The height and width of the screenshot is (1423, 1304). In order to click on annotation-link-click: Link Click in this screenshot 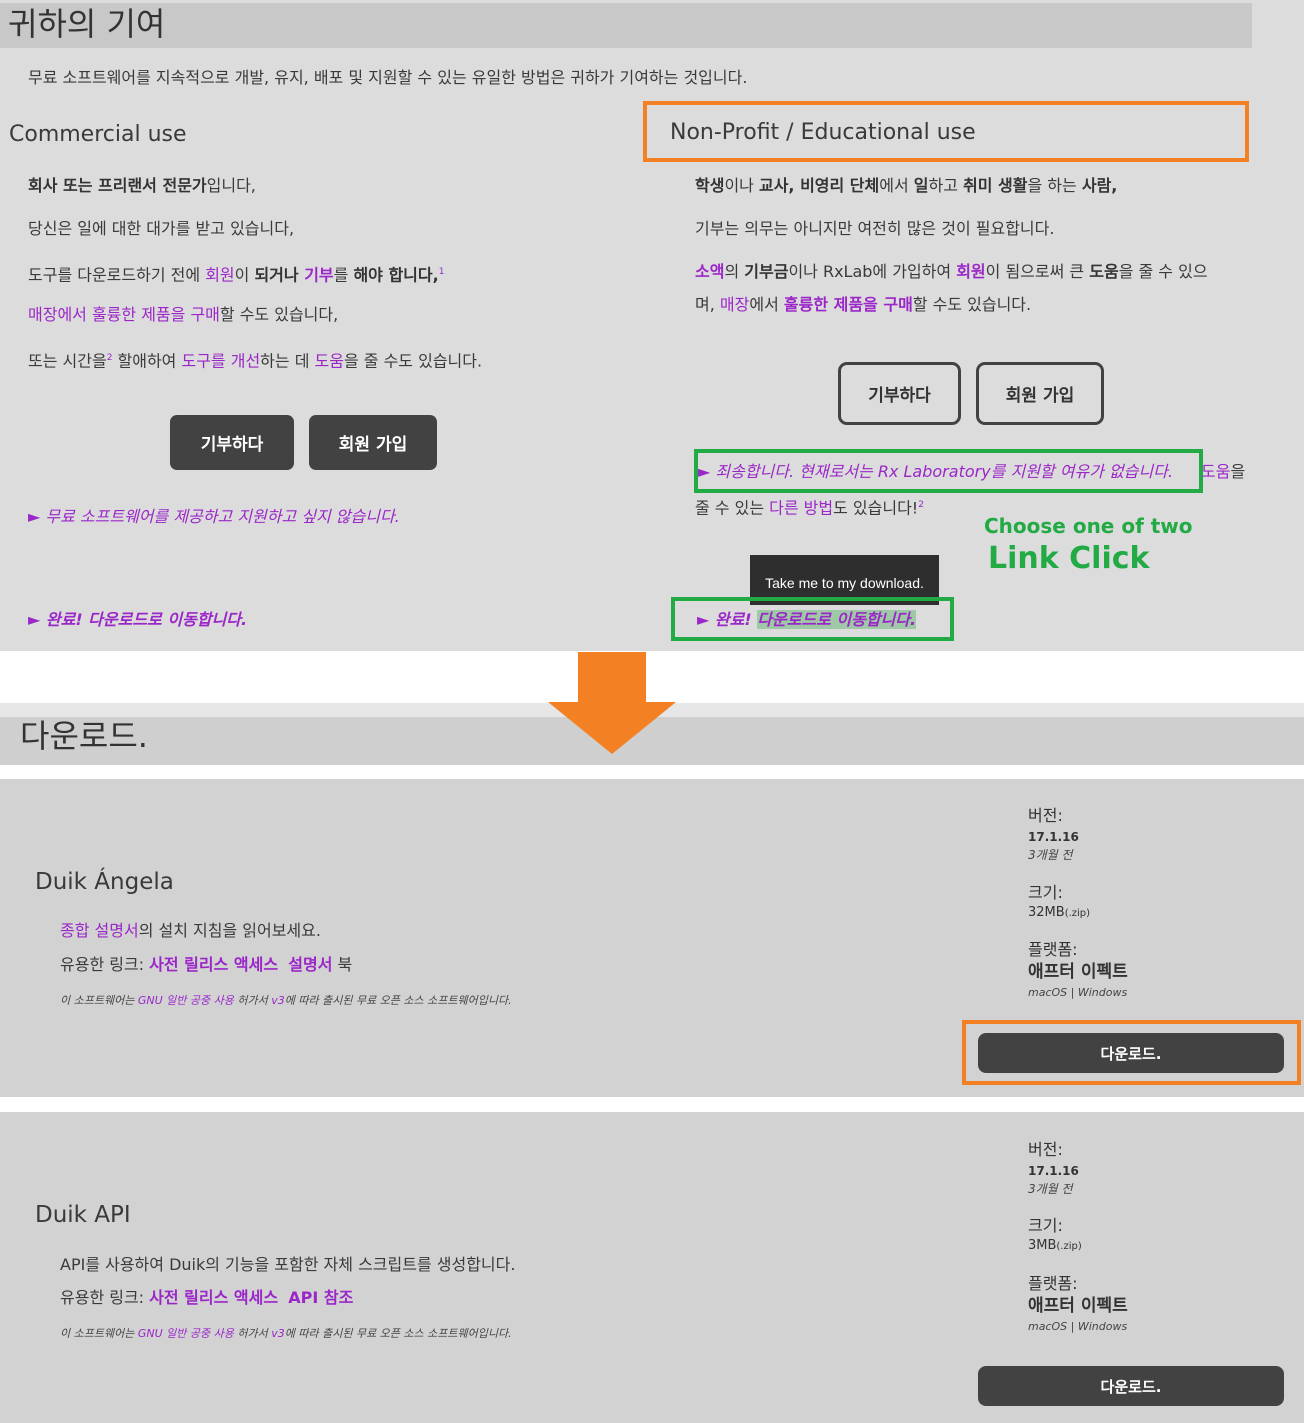, I will do `click(1069, 558)`.